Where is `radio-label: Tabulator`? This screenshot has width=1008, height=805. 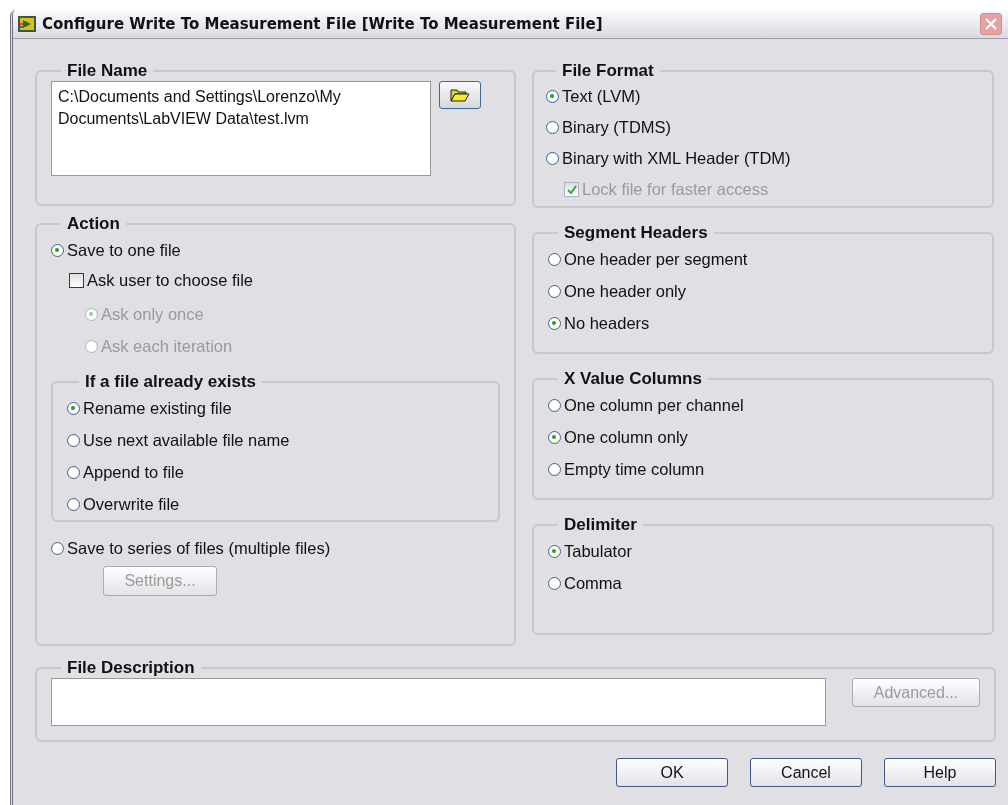
radio-label: Tabulator is located at coordinates (598, 551).